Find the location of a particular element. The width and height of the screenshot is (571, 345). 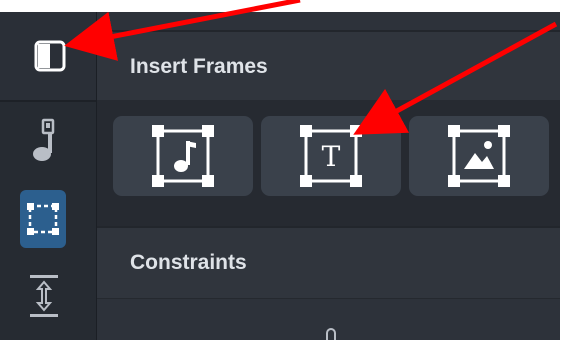

text-frame-glyph: T is located at coordinates (331, 156).